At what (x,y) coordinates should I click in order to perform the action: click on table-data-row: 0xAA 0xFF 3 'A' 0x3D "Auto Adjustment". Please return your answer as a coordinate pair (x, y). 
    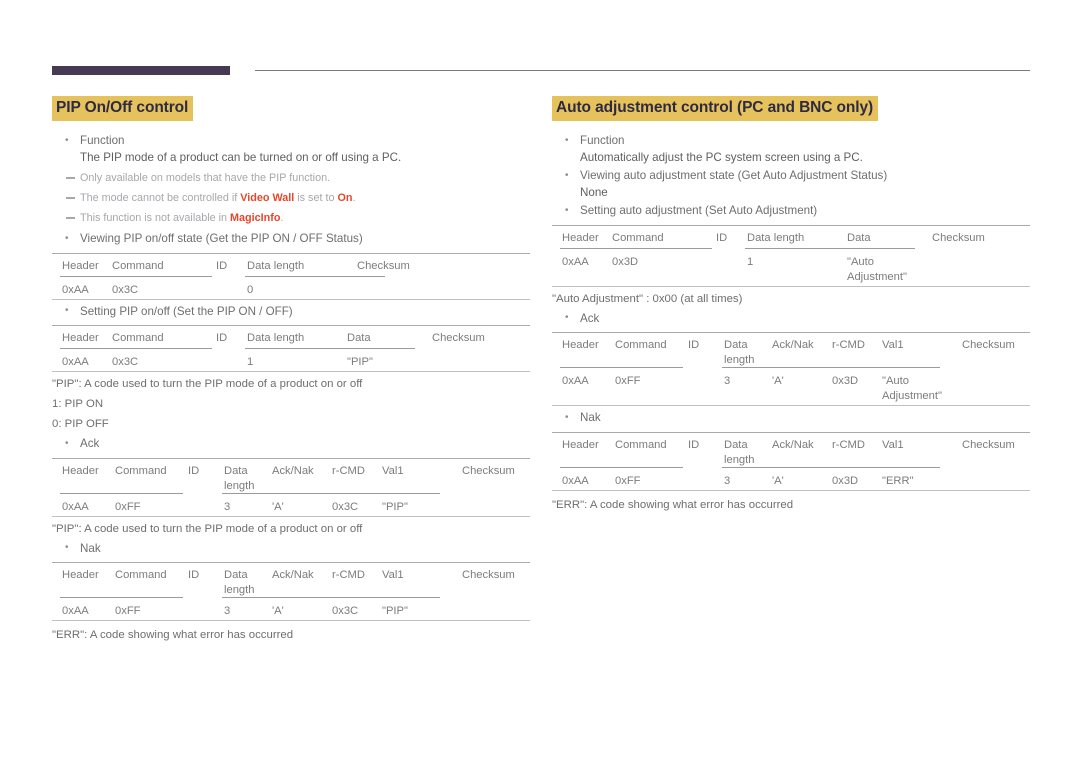
    Looking at the image, I should click on (791, 386).